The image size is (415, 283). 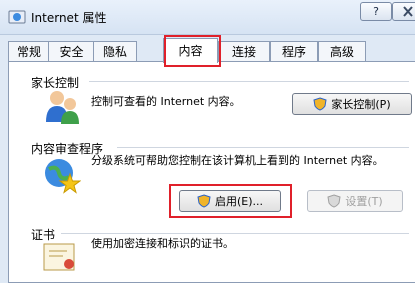 What do you see at coordinates (162, 243) in the screenshot?
I see `certificates-description: 使用加密连接和标识的证书。` at bounding box center [162, 243].